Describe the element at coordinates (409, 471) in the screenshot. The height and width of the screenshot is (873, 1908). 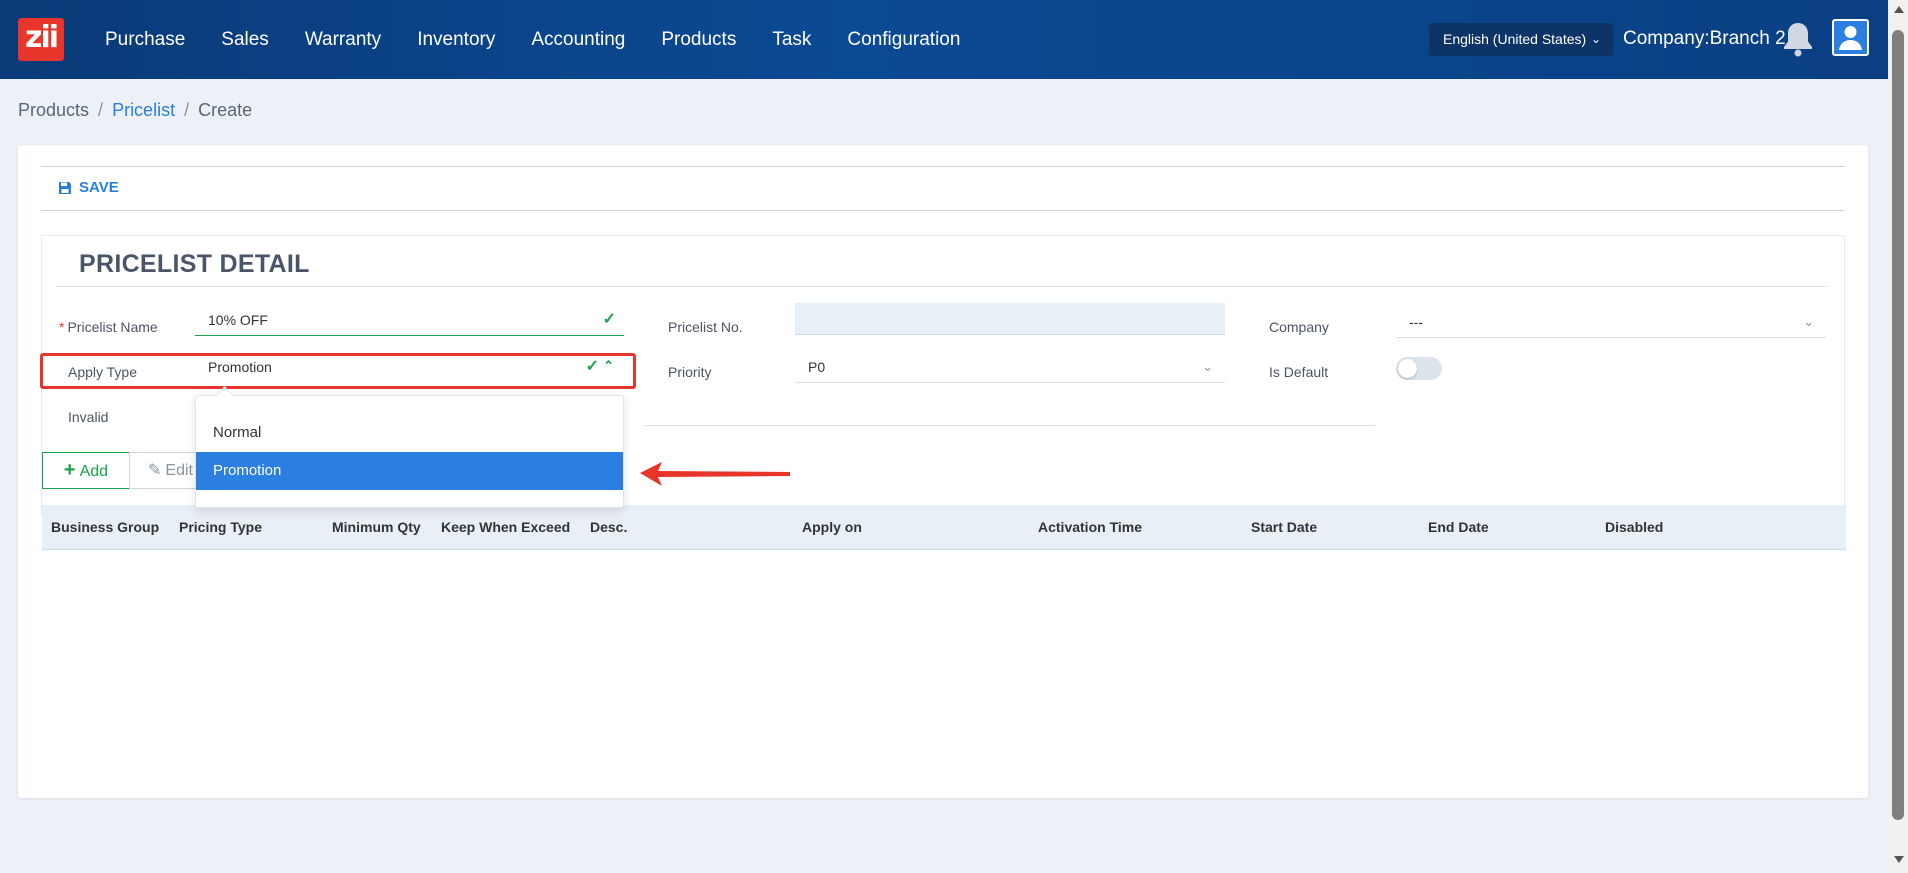
I see `option-promotion: Promotion` at that location.